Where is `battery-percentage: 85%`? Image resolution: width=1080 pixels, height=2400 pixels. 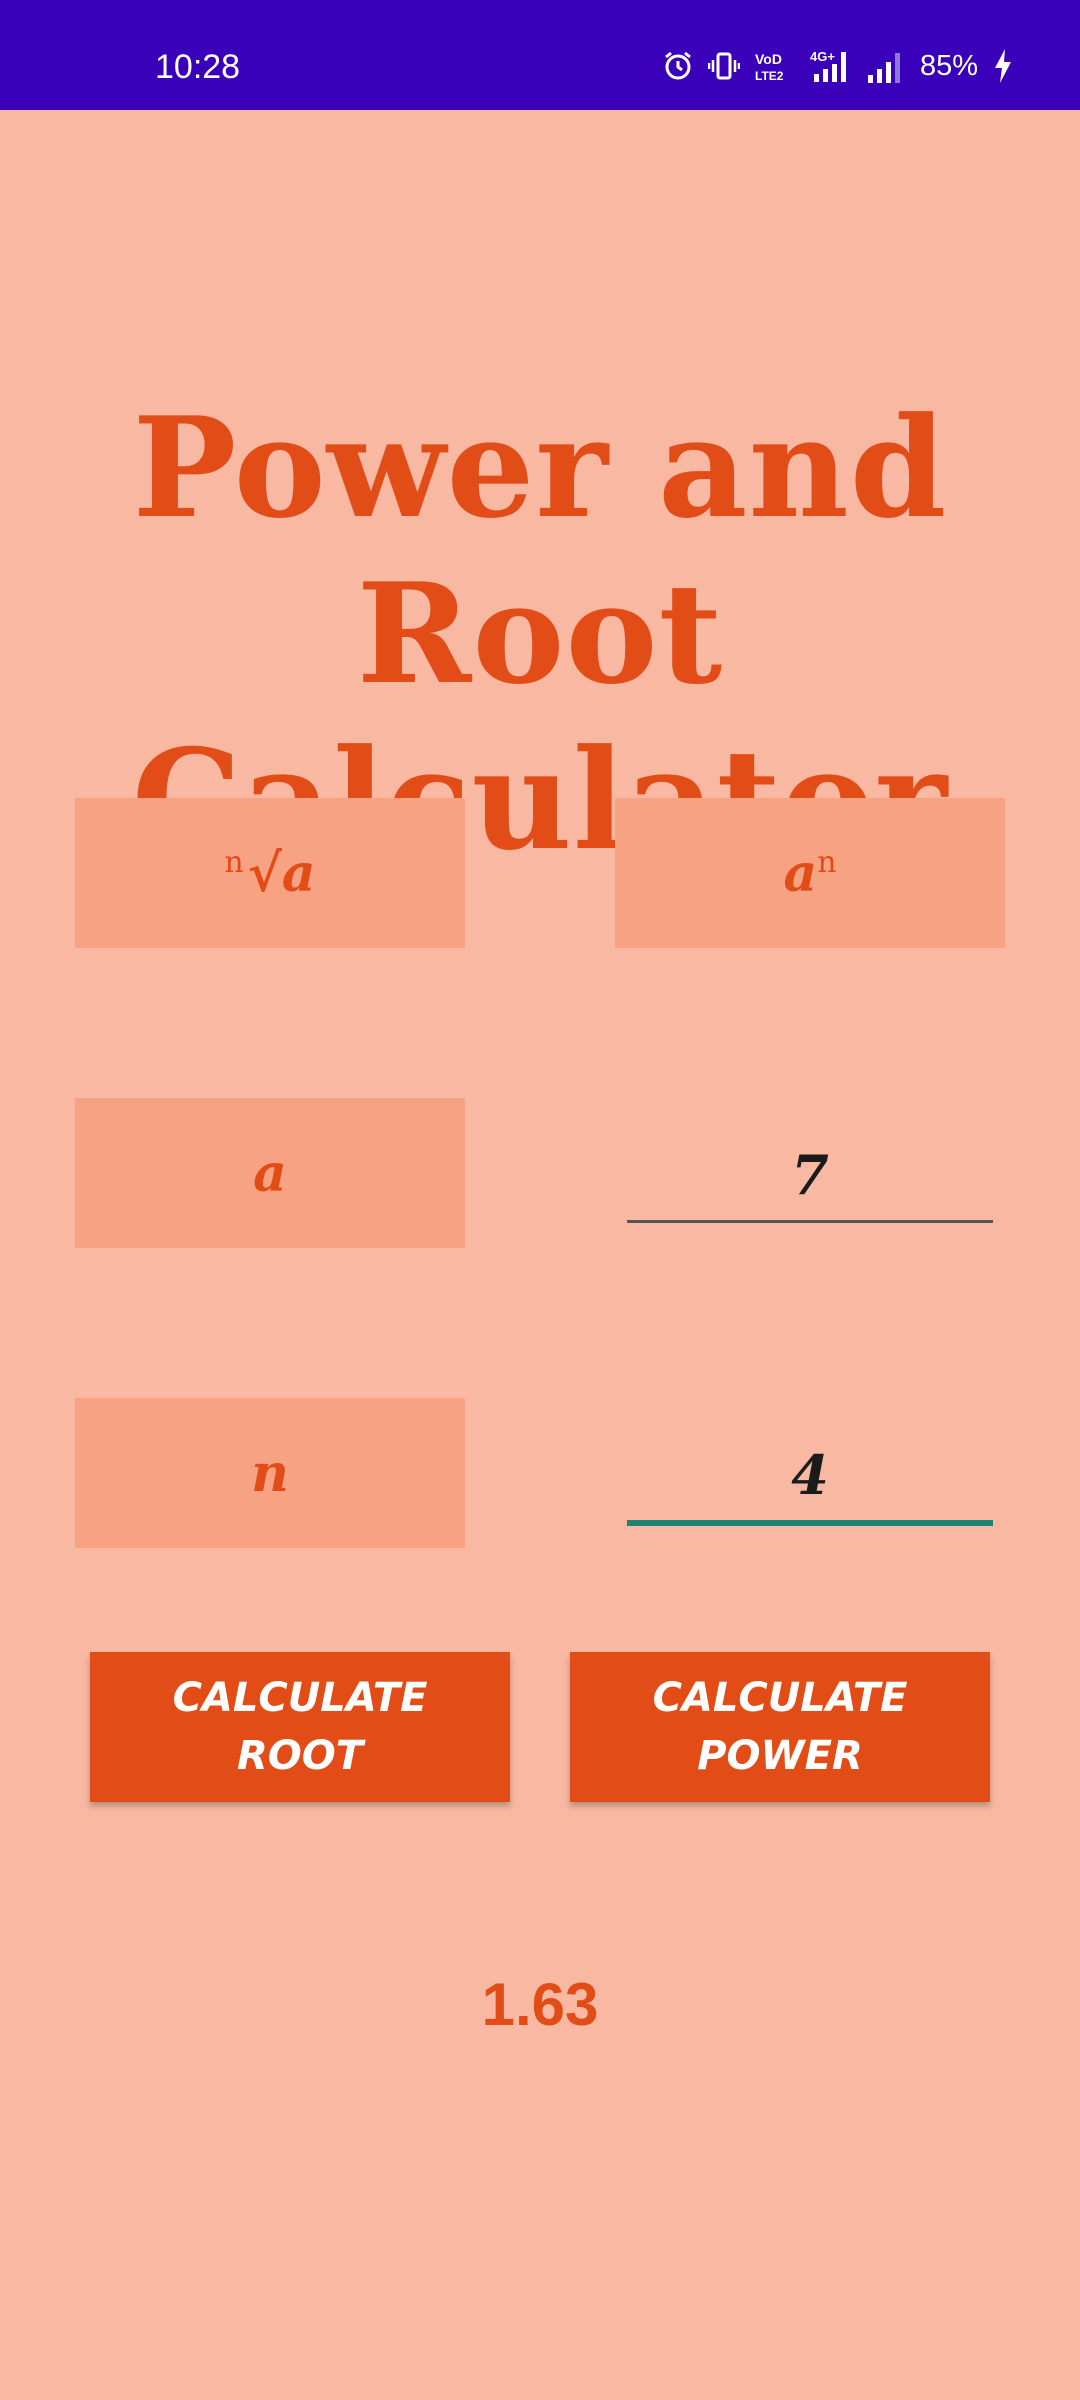
battery-percentage: 85% is located at coordinates (948, 65).